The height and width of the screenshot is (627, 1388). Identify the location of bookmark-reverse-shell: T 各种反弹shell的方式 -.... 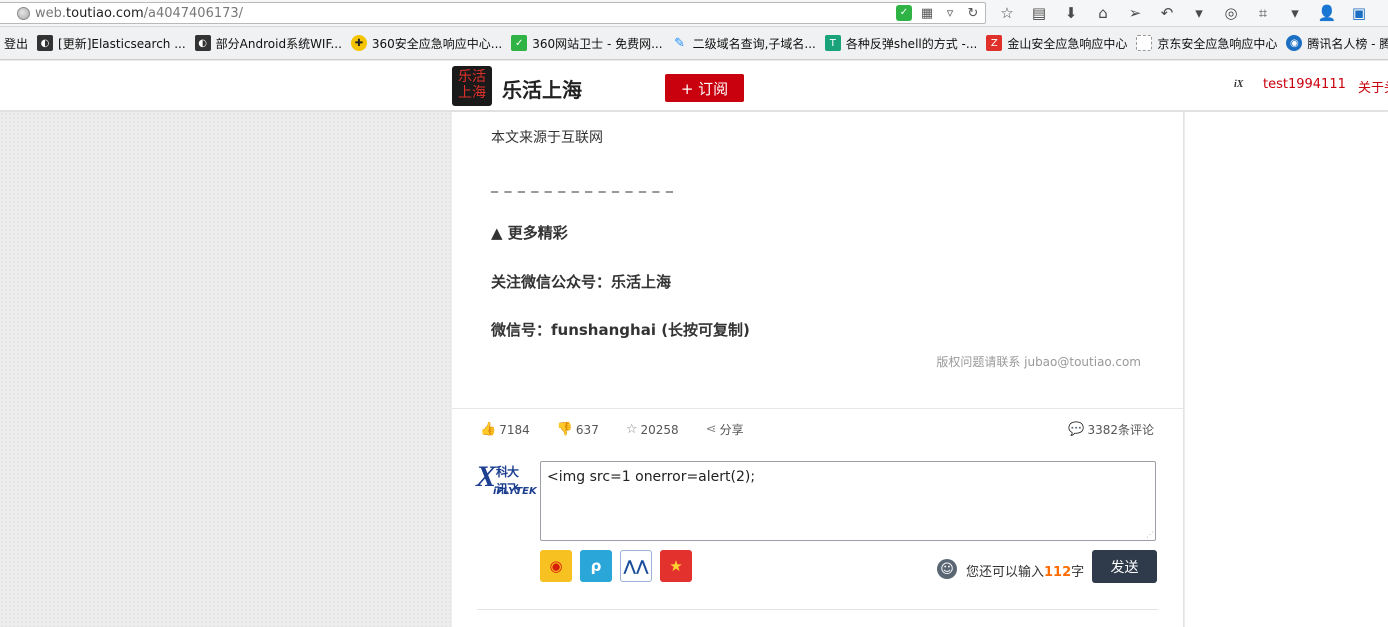
(900, 43).